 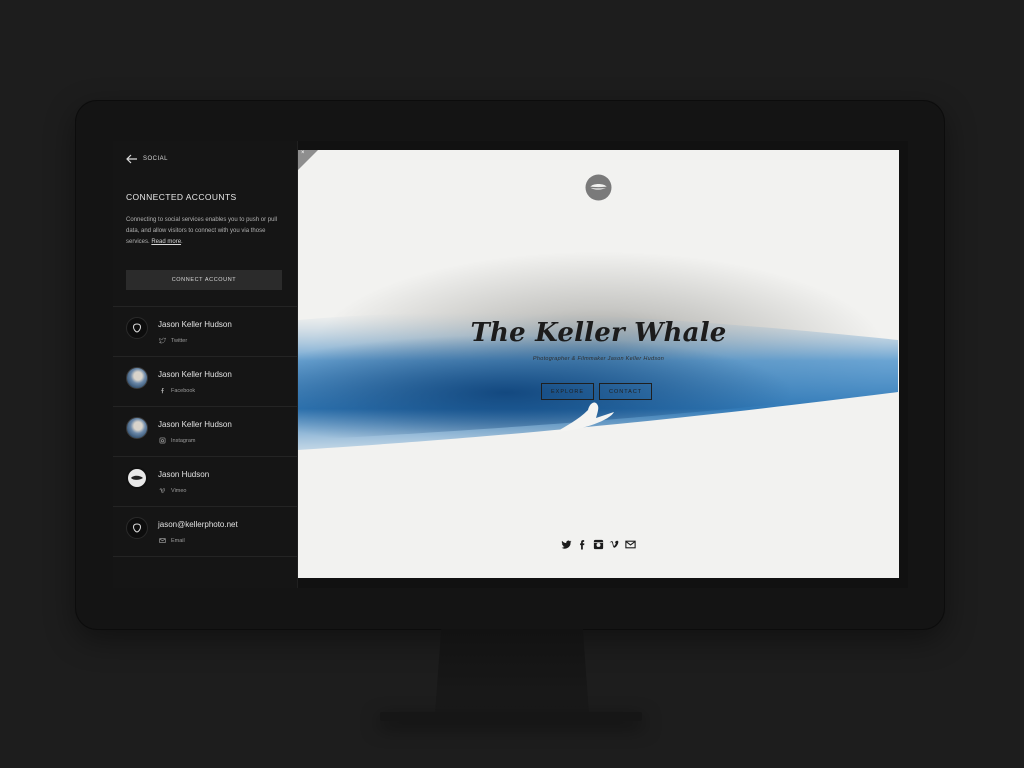 I want to click on account-item-email: jason@kellerphoto.net Email, so click(x=205, y=531).